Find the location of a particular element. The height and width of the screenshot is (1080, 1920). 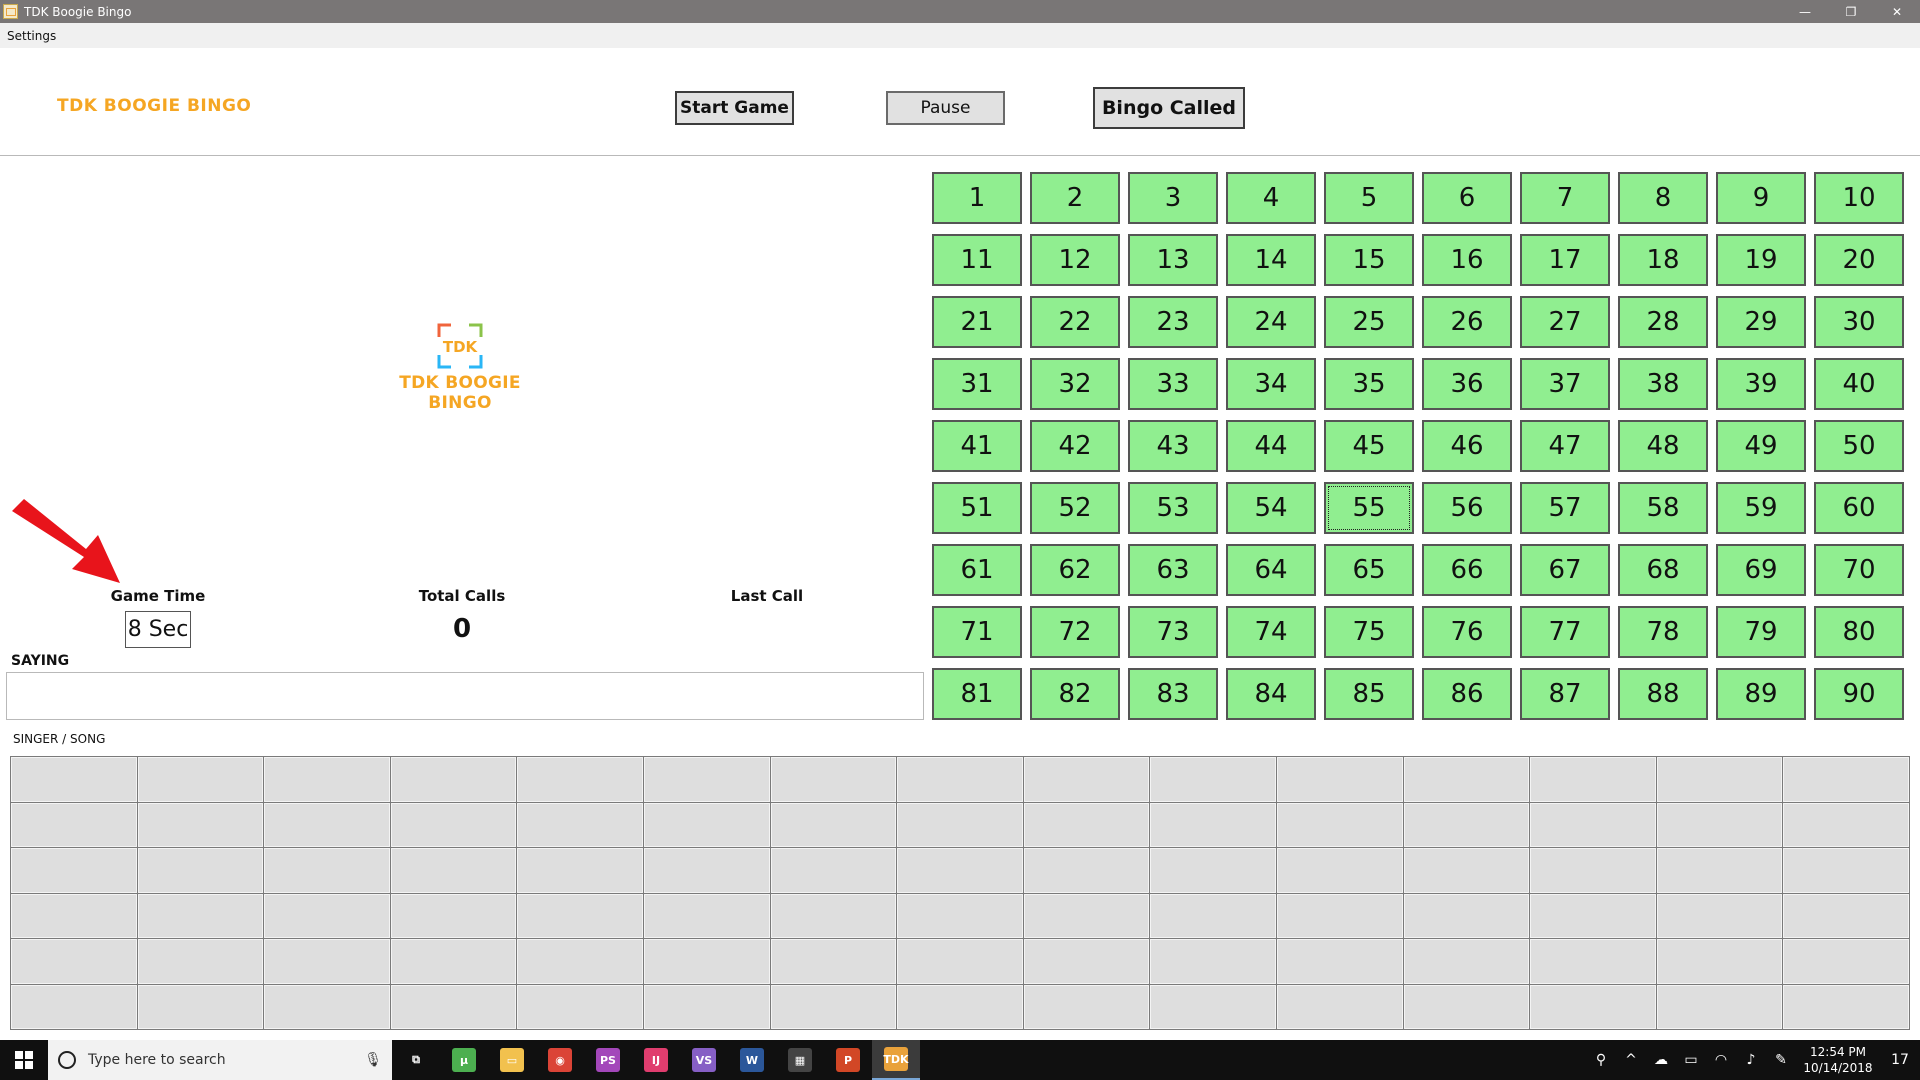

bingo-number-74: 74 is located at coordinates (1271, 632).